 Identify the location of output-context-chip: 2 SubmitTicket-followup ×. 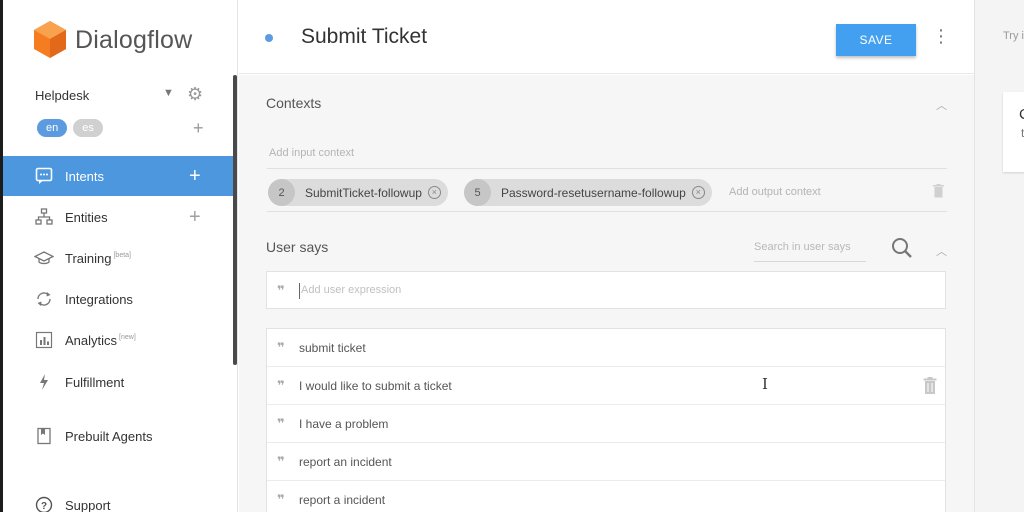
(358, 192).